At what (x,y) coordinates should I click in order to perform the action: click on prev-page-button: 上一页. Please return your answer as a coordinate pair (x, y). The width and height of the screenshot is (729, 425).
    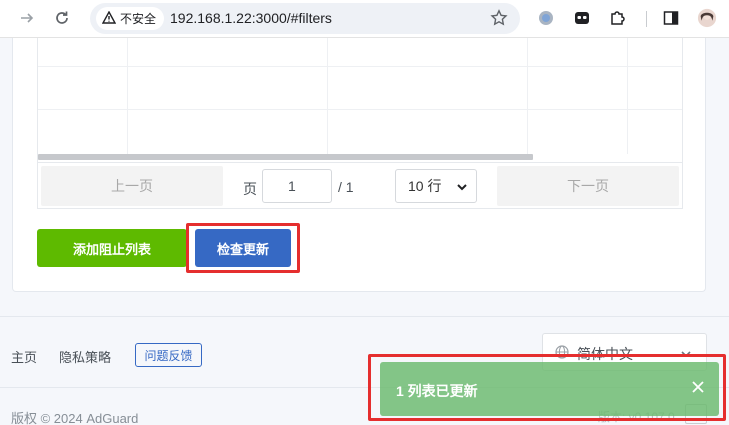
    Looking at the image, I should click on (132, 186).